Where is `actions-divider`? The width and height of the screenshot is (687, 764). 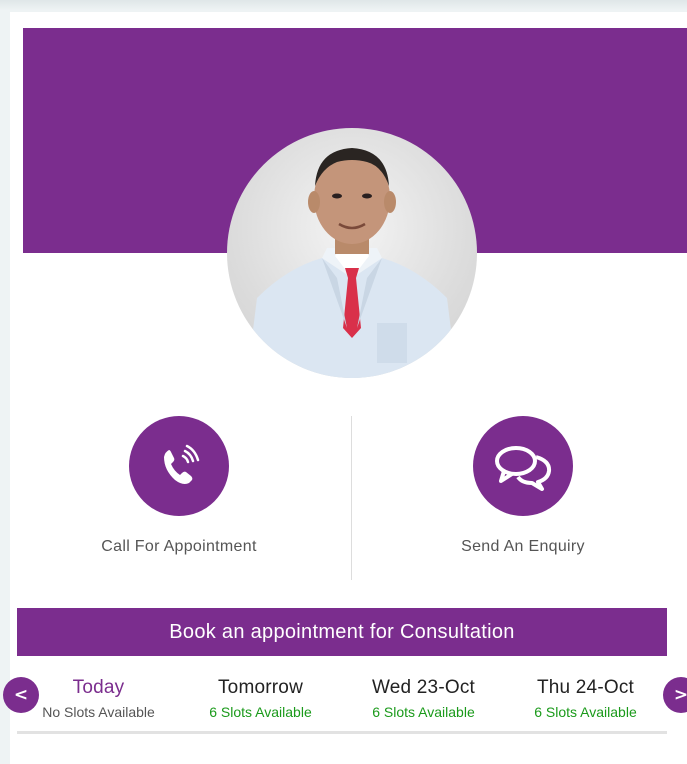
actions-divider is located at coordinates (351, 498).